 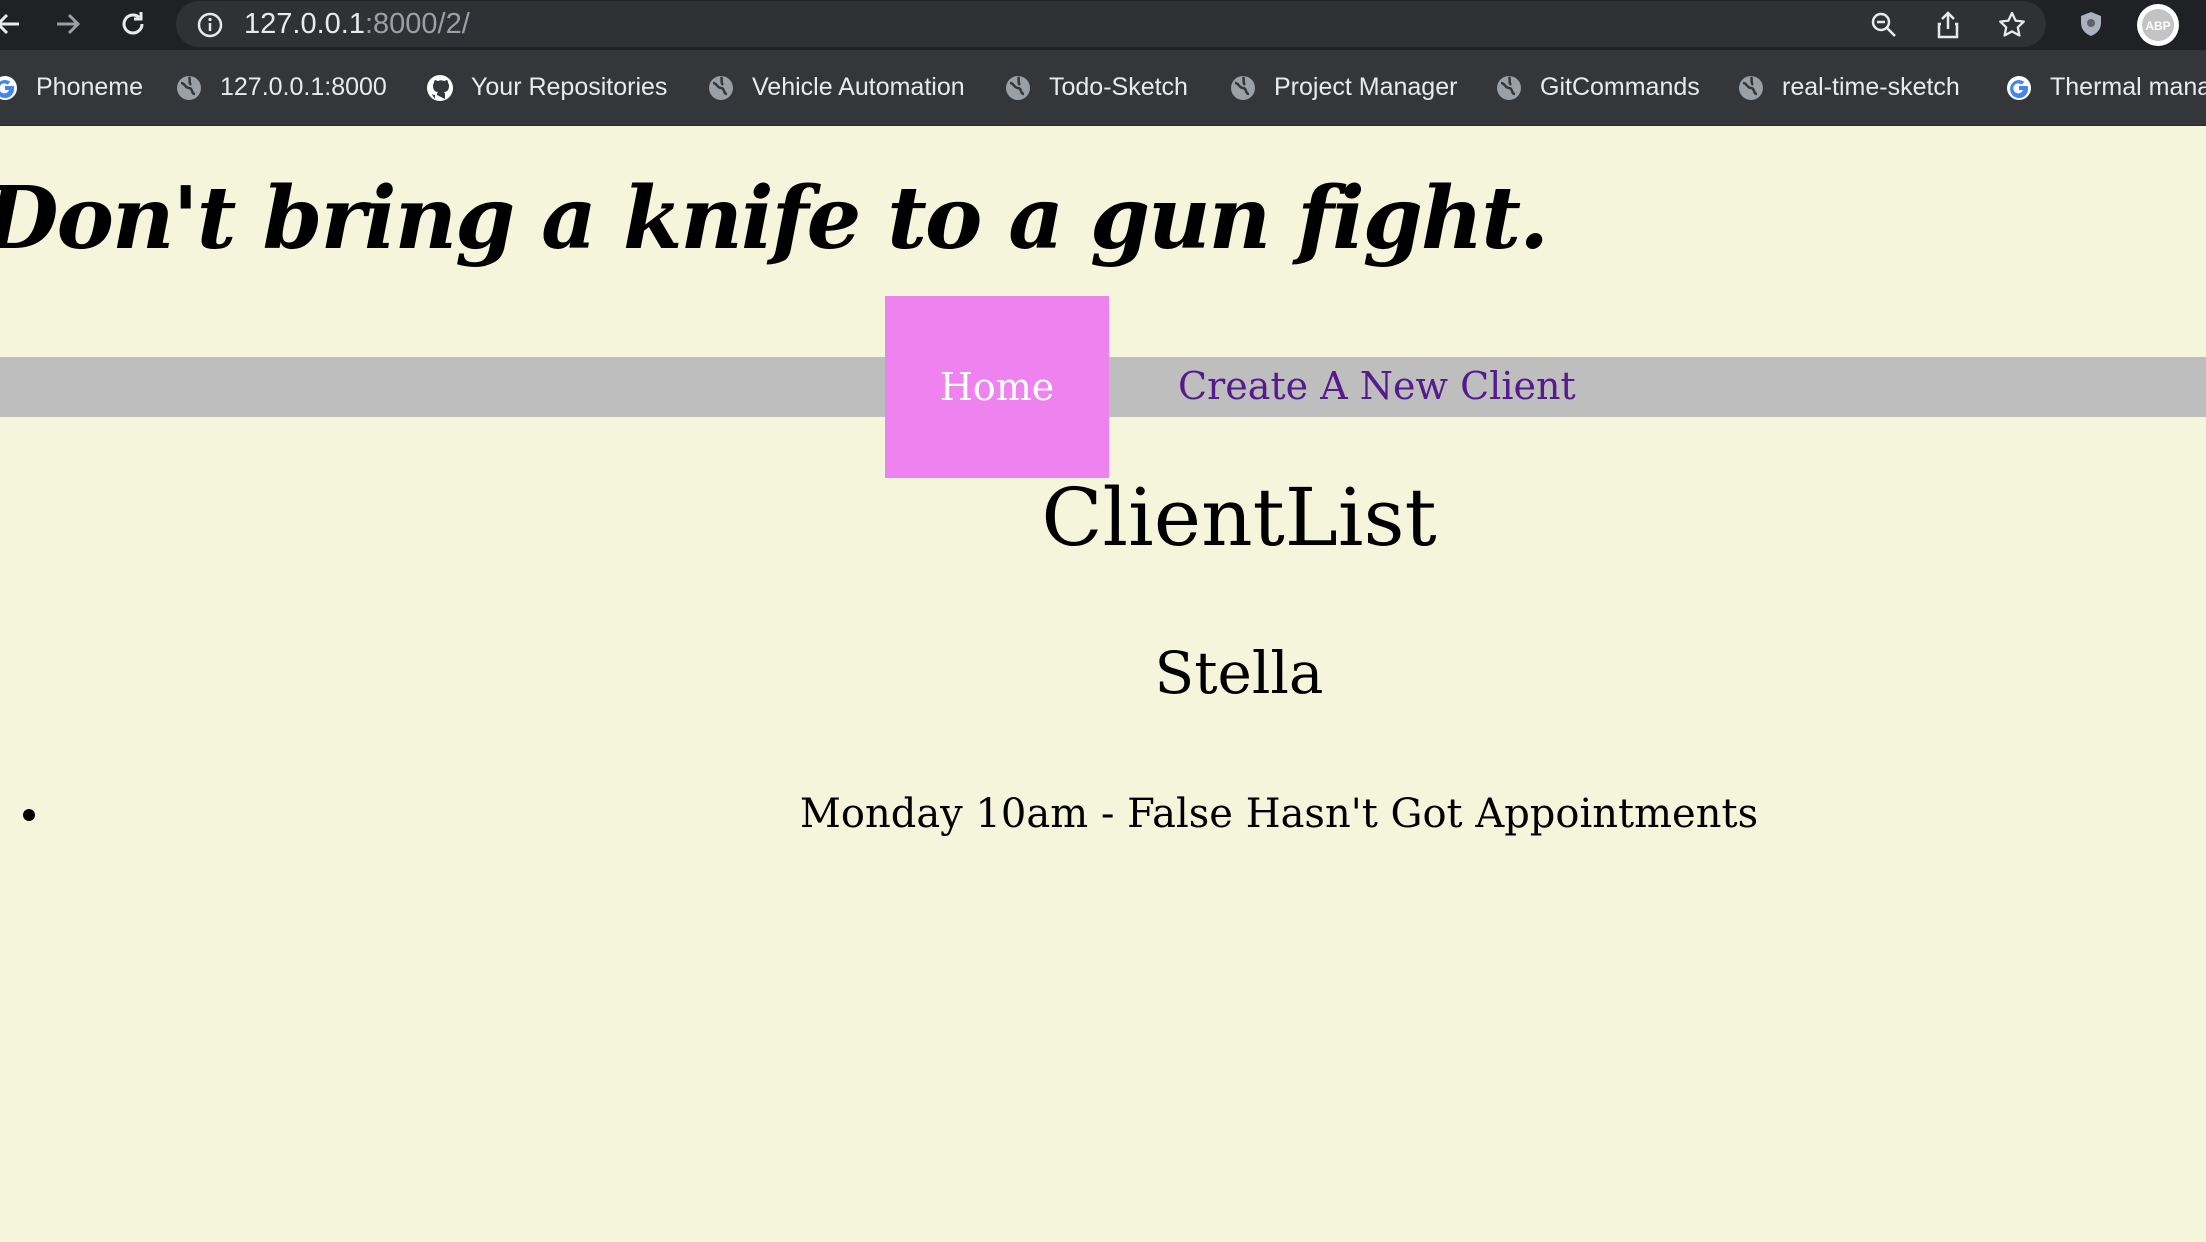 What do you see at coordinates (2128, 87) in the screenshot?
I see `bookmark-label: Thermal mana` at bounding box center [2128, 87].